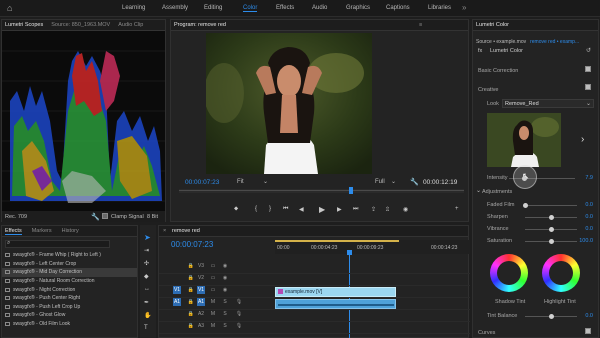 This screenshot has width=600, height=338. Describe the element at coordinates (13, 231) in the screenshot. I see `tab-effects: Effects` at that location.